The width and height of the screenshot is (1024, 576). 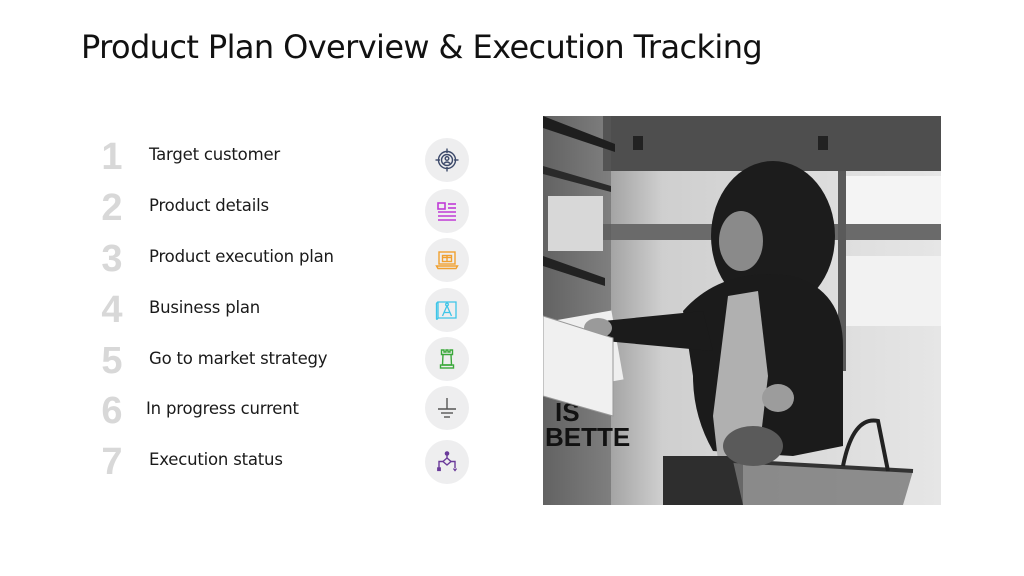 What do you see at coordinates (112, 259) in the screenshot?
I see `item-number: 3` at bounding box center [112, 259].